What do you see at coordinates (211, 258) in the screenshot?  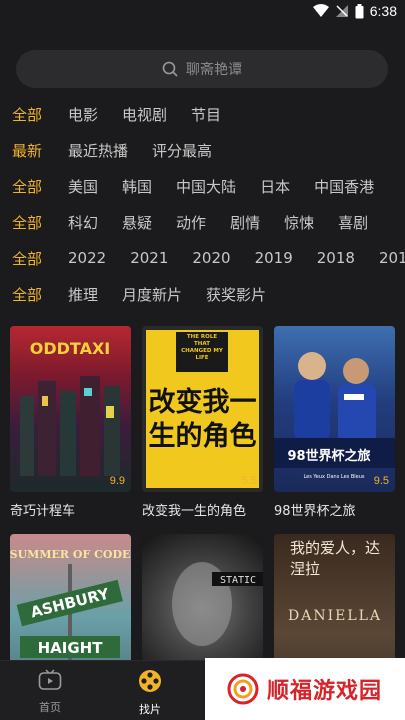 I see `filter-chip: 2020` at bounding box center [211, 258].